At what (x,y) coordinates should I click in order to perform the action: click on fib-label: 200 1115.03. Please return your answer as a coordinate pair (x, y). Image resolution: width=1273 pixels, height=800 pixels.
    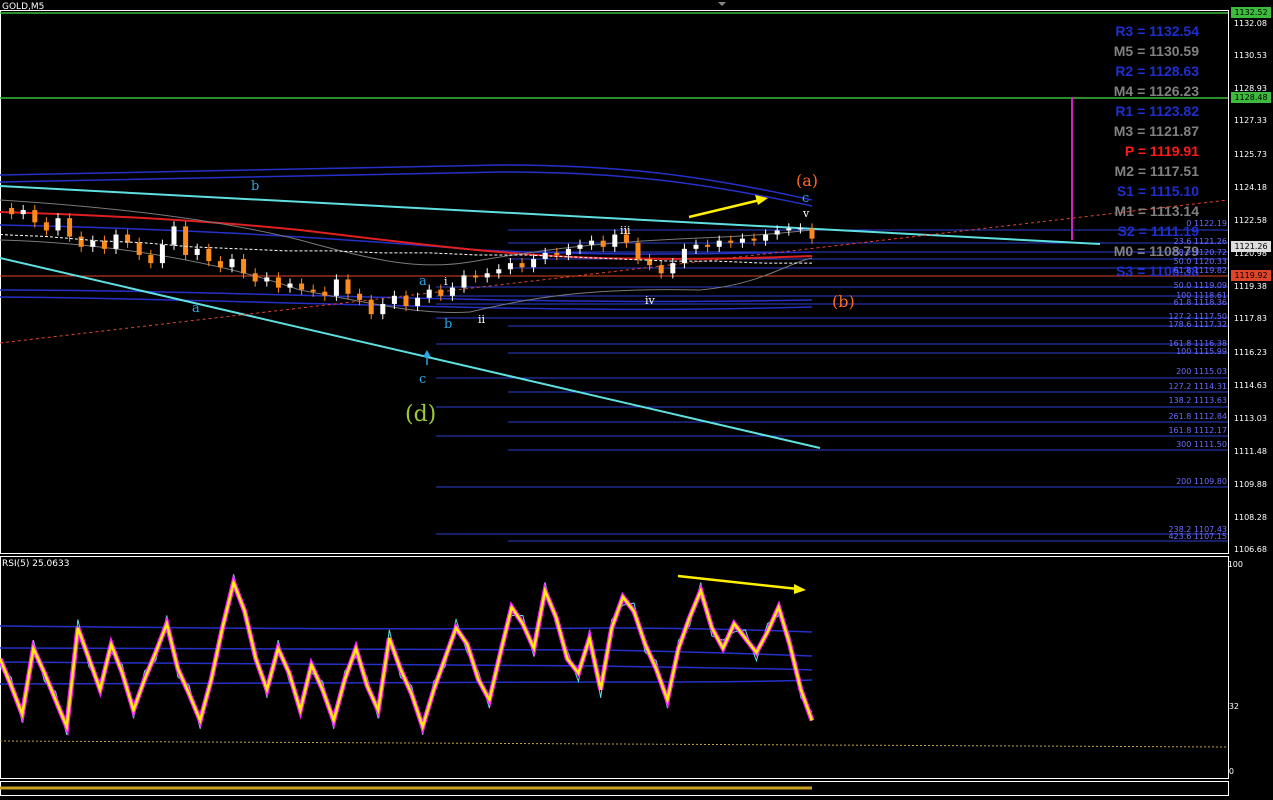
    Looking at the image, I should click on (1201, 371).